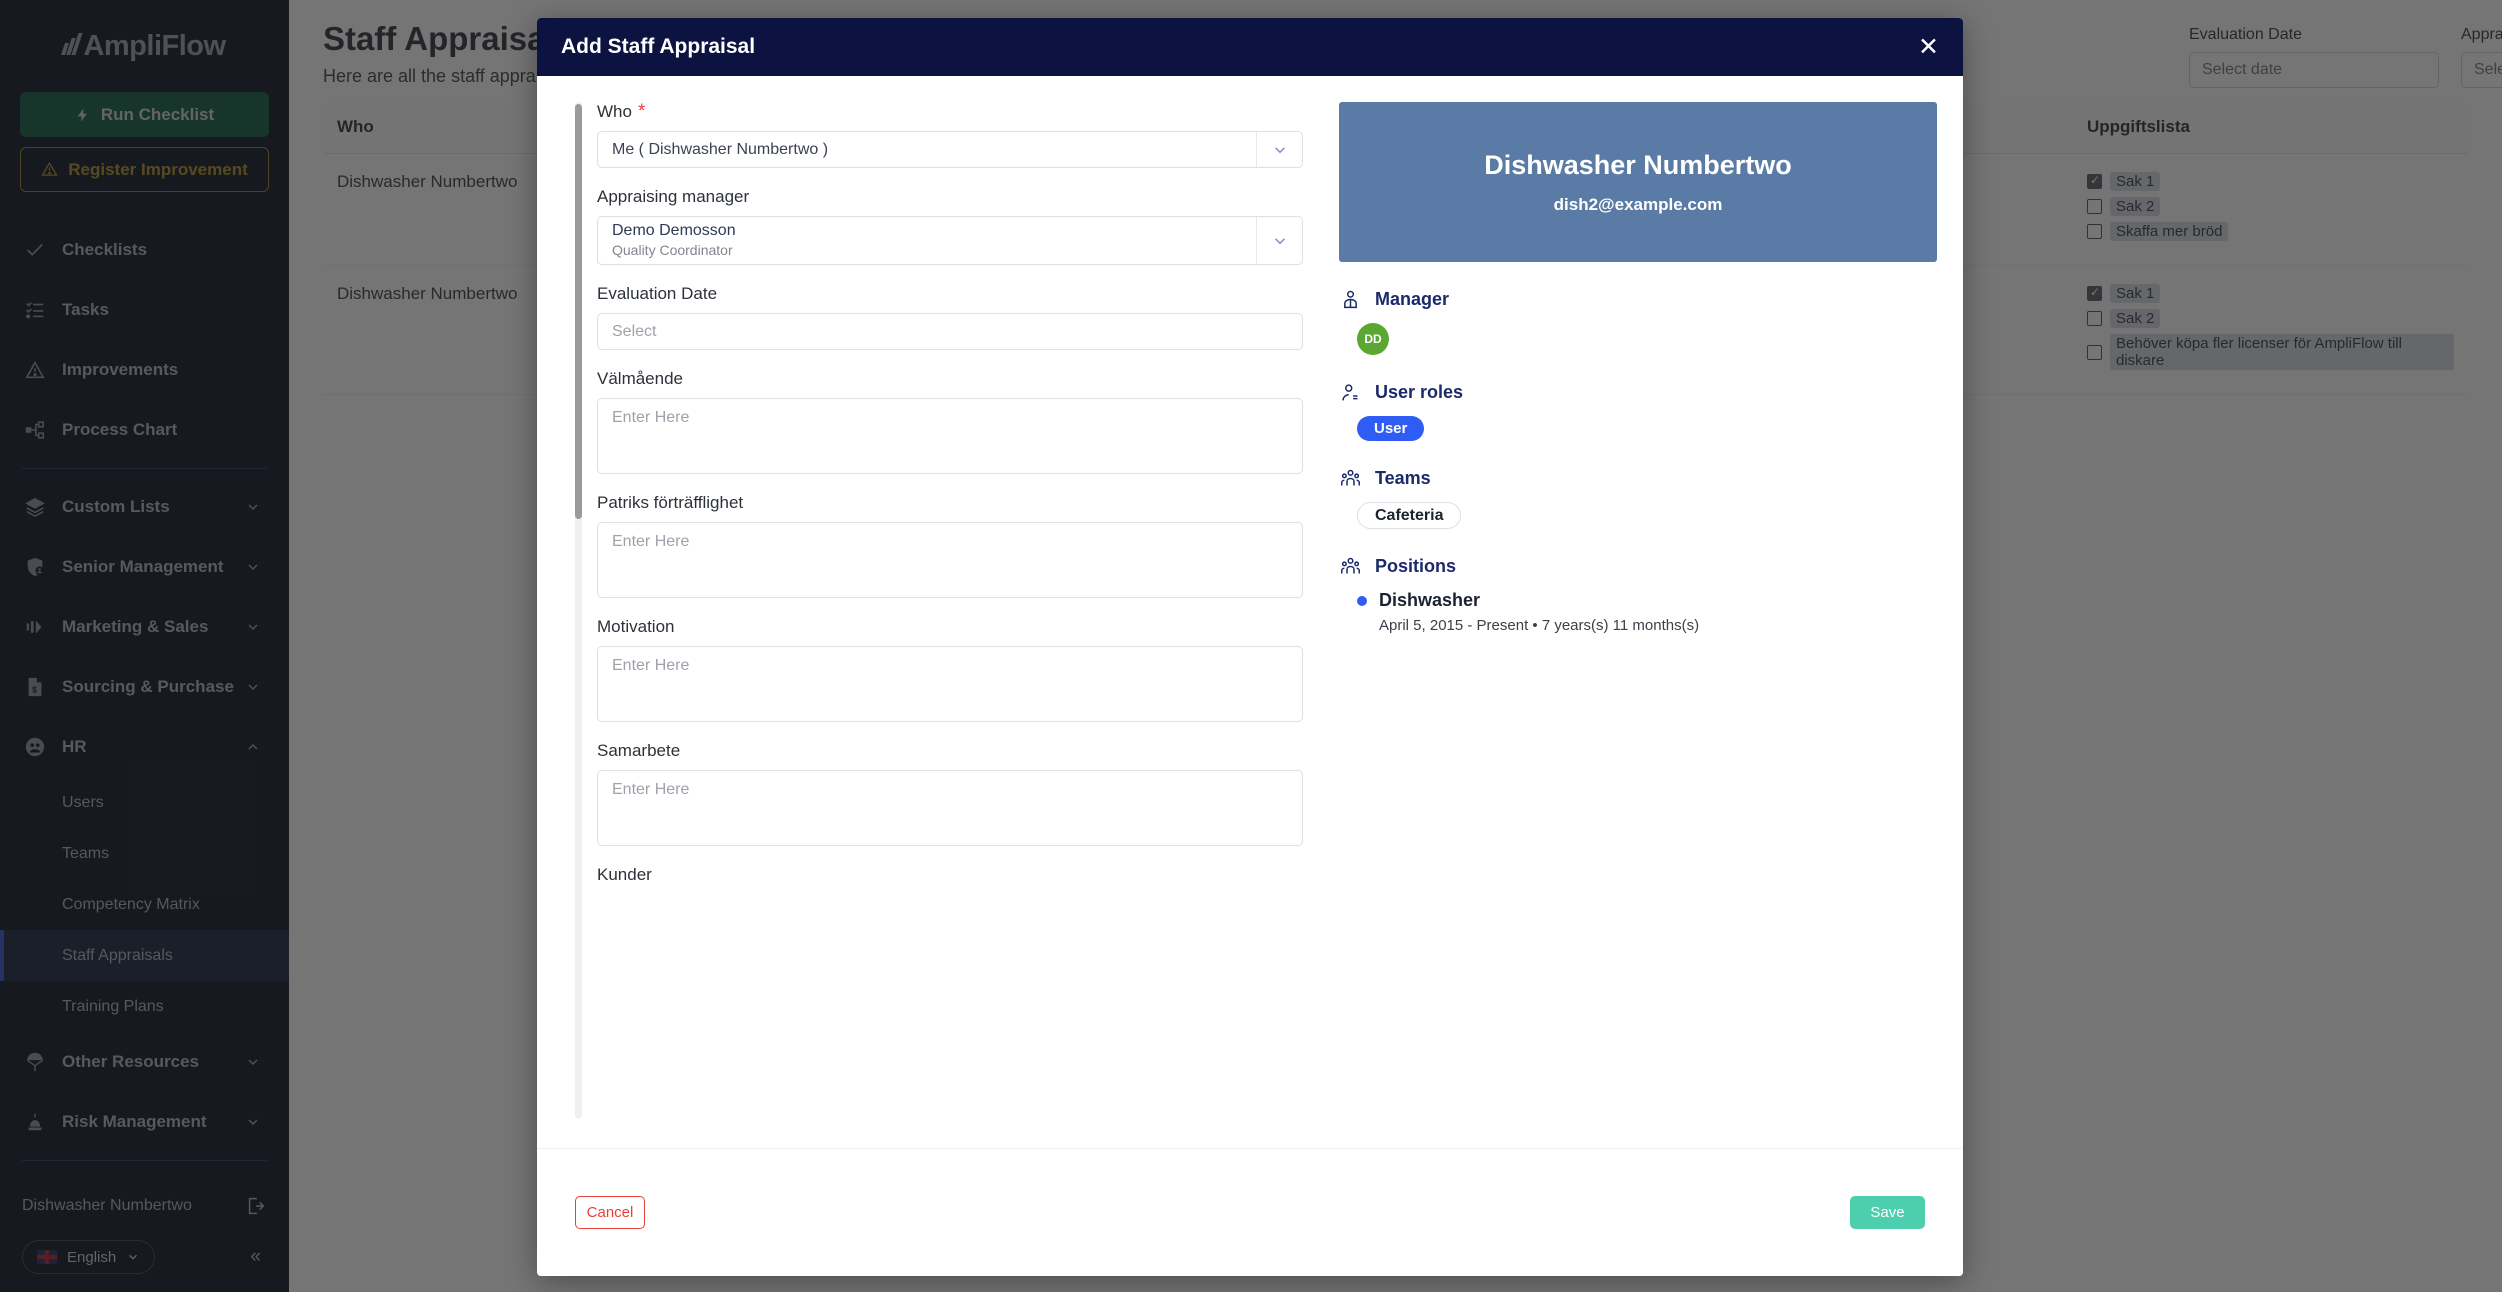  What do you see at coordinates (1638, 321) in the screenshot?
I see `manager-section: Manager DD` at bounding box center [1638, 321].